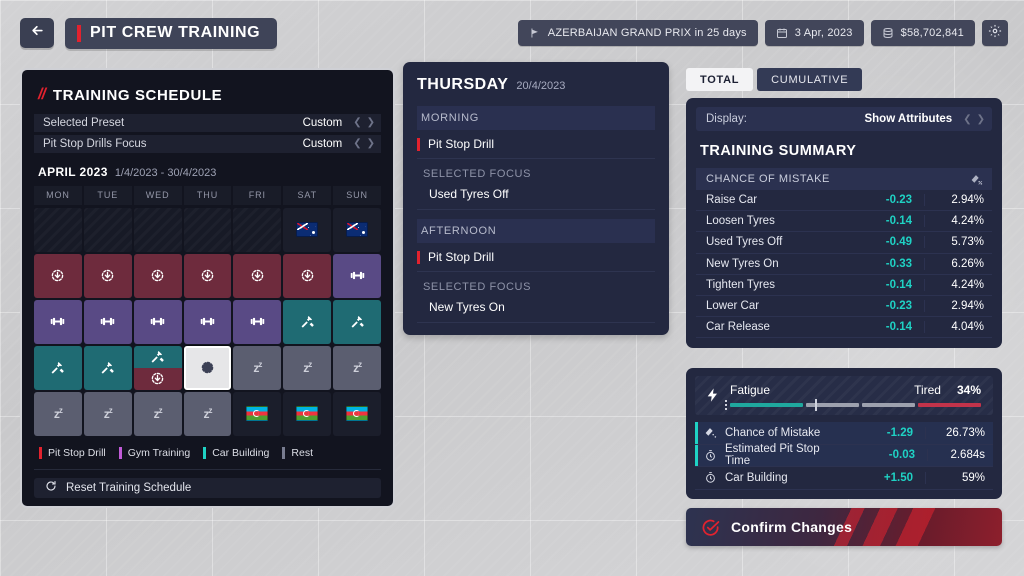 The width and height of the screenshot is (1024, 576). I want to click on summary-row-name: Raise Car, so click(732, 200).